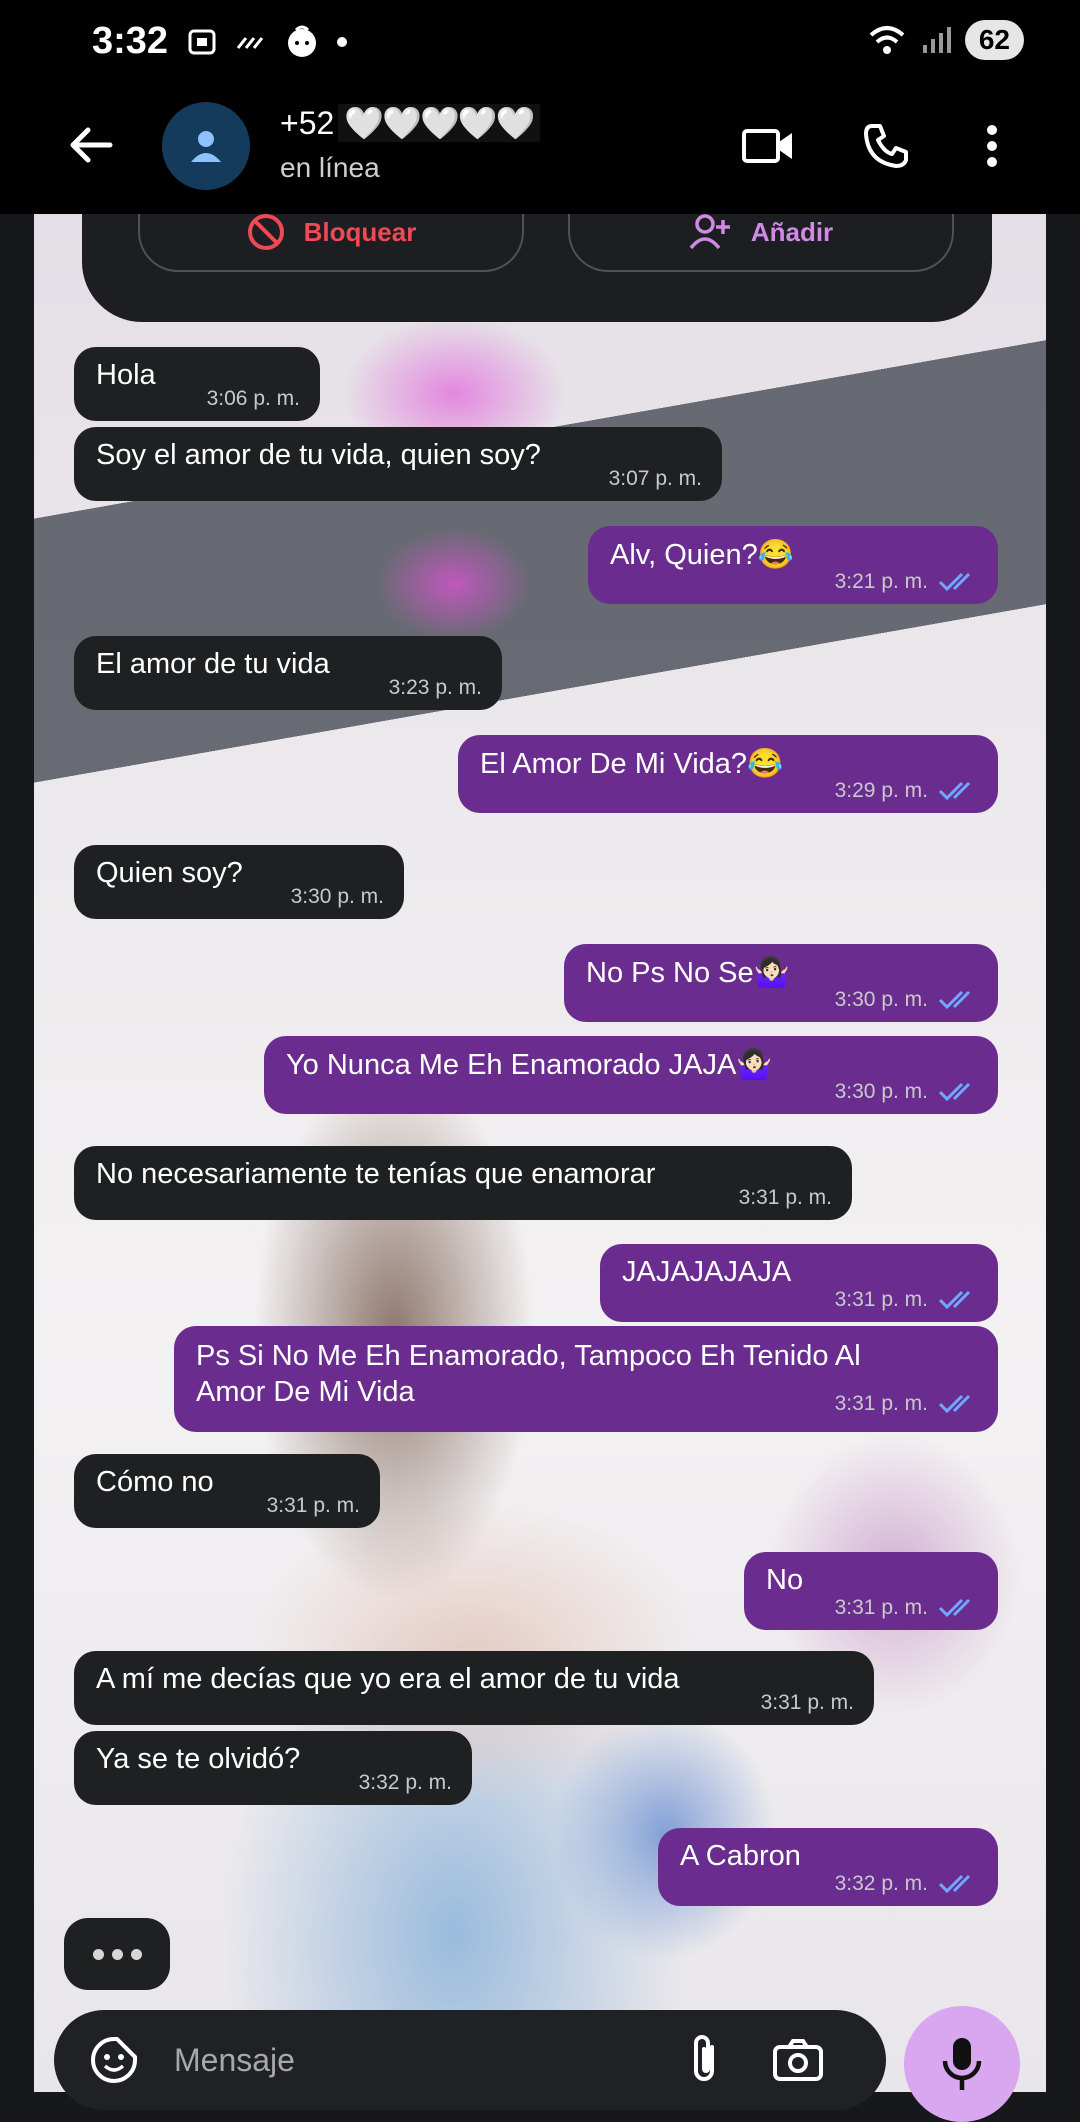 The height and width of the screenshot is (2122, 1080). Describe the element at coordinates (435, 687) in the screenshot. I see `message-time: 3:23 p. m.` at that location.